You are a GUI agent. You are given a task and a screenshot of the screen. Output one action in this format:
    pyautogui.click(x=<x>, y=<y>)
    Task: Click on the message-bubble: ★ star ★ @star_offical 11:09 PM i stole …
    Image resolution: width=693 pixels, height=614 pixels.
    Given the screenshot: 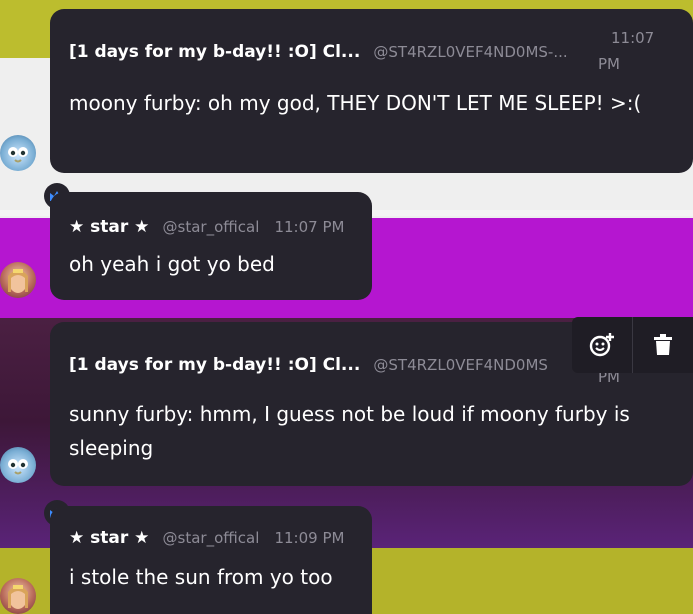 What is the action you would take?
    pyautogui.click(x=211, y=560)
    